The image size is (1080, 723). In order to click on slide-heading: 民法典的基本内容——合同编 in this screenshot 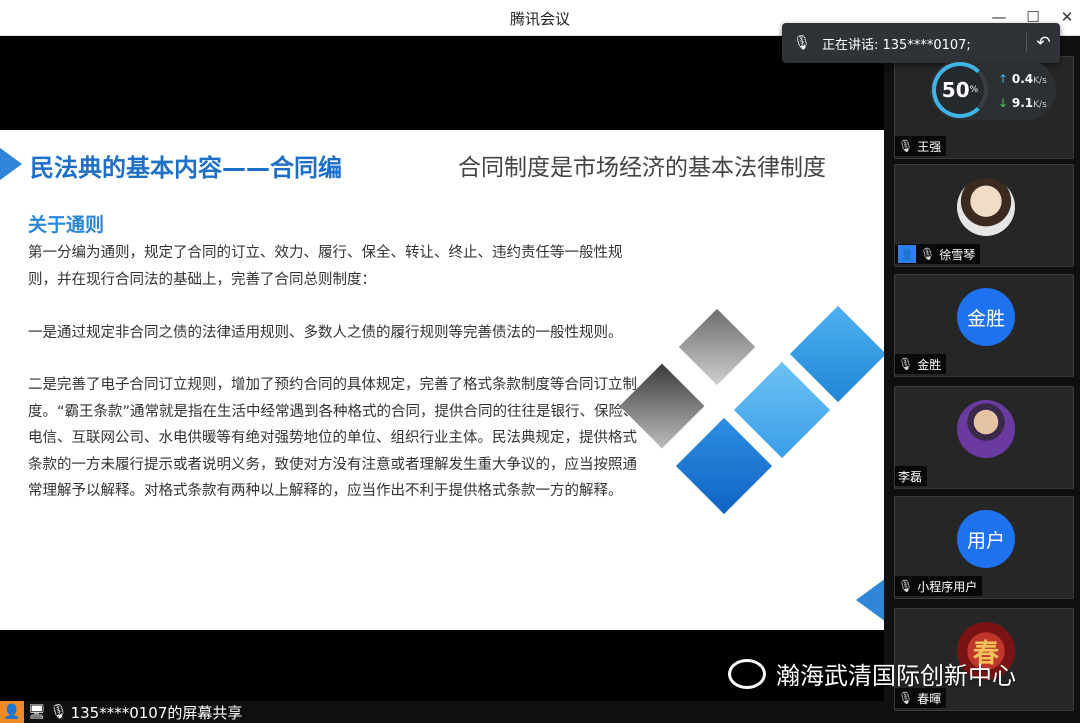, I will do `click(186, 168)`.